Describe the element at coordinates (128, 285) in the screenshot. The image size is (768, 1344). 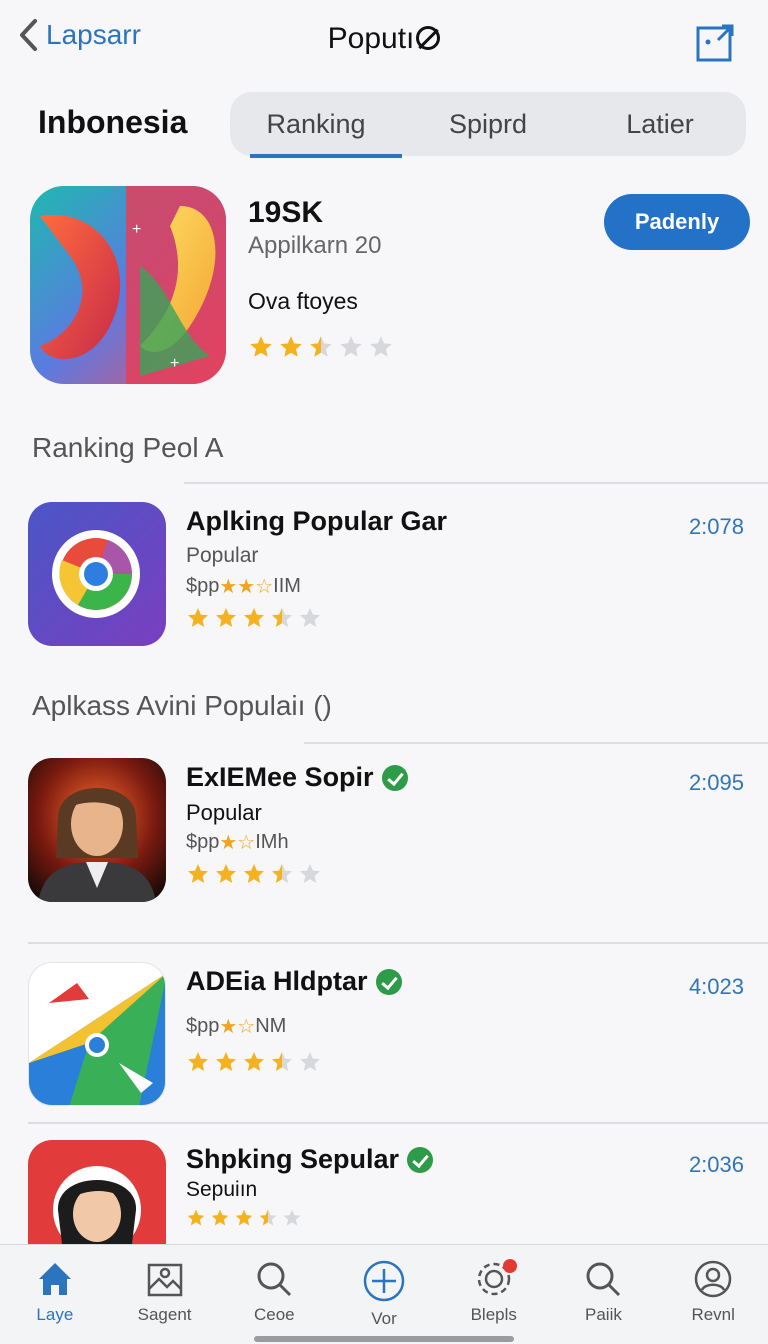
I see `featured-app-icon: + +` at that location.